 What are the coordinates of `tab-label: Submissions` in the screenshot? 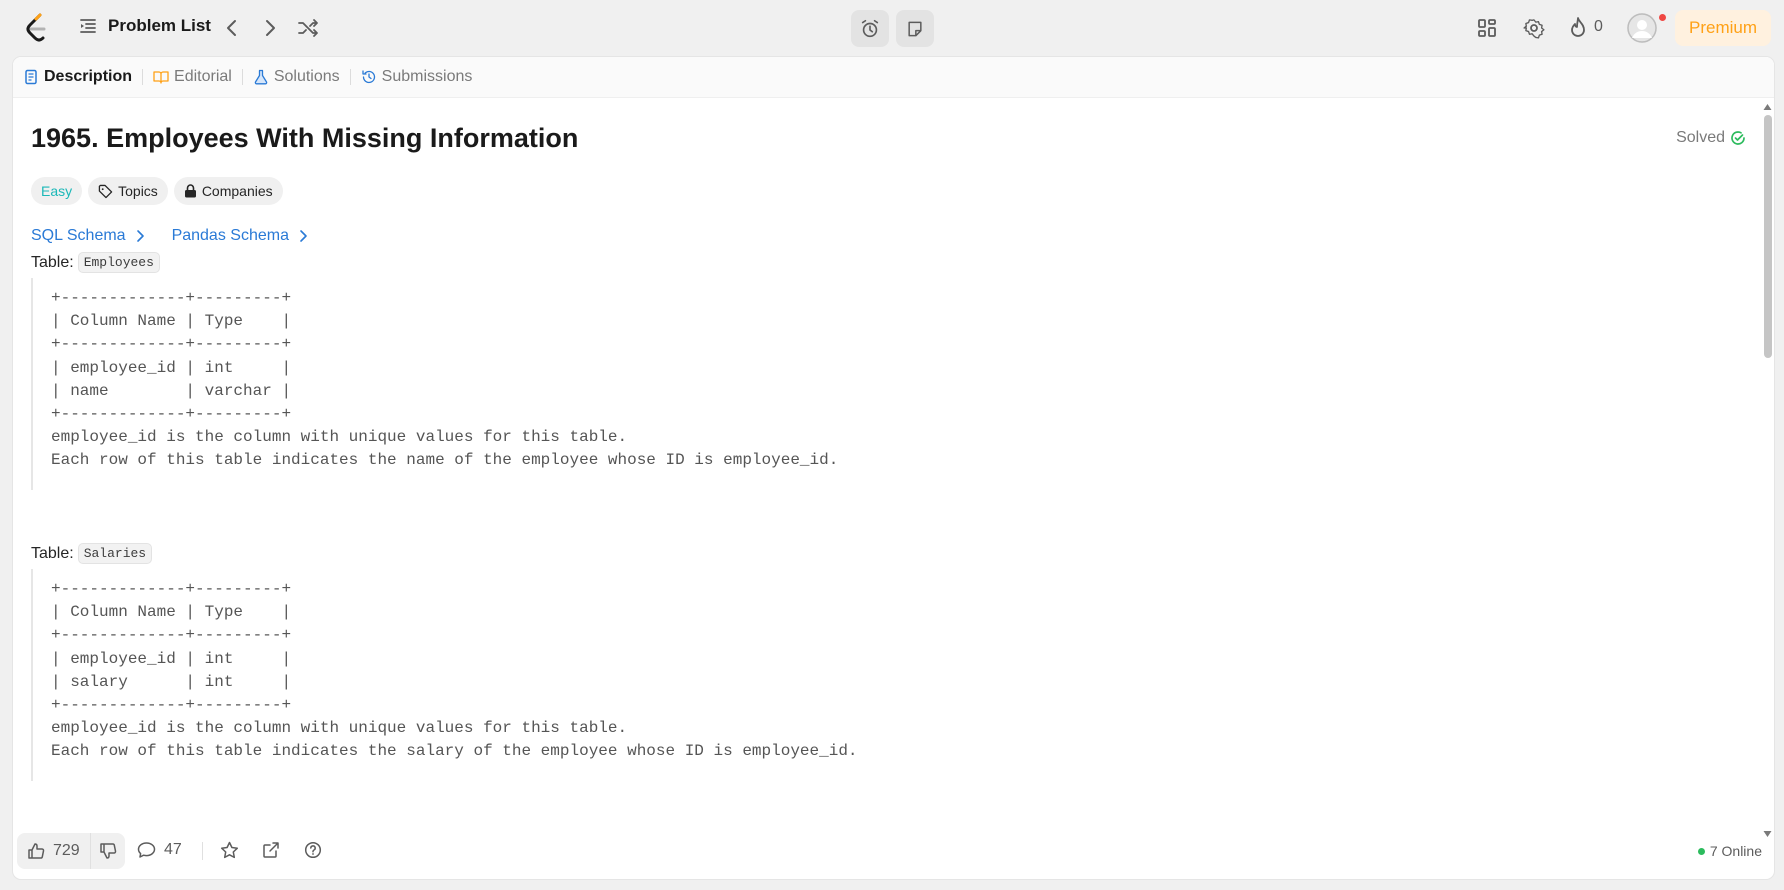 It's located at (427, 76).